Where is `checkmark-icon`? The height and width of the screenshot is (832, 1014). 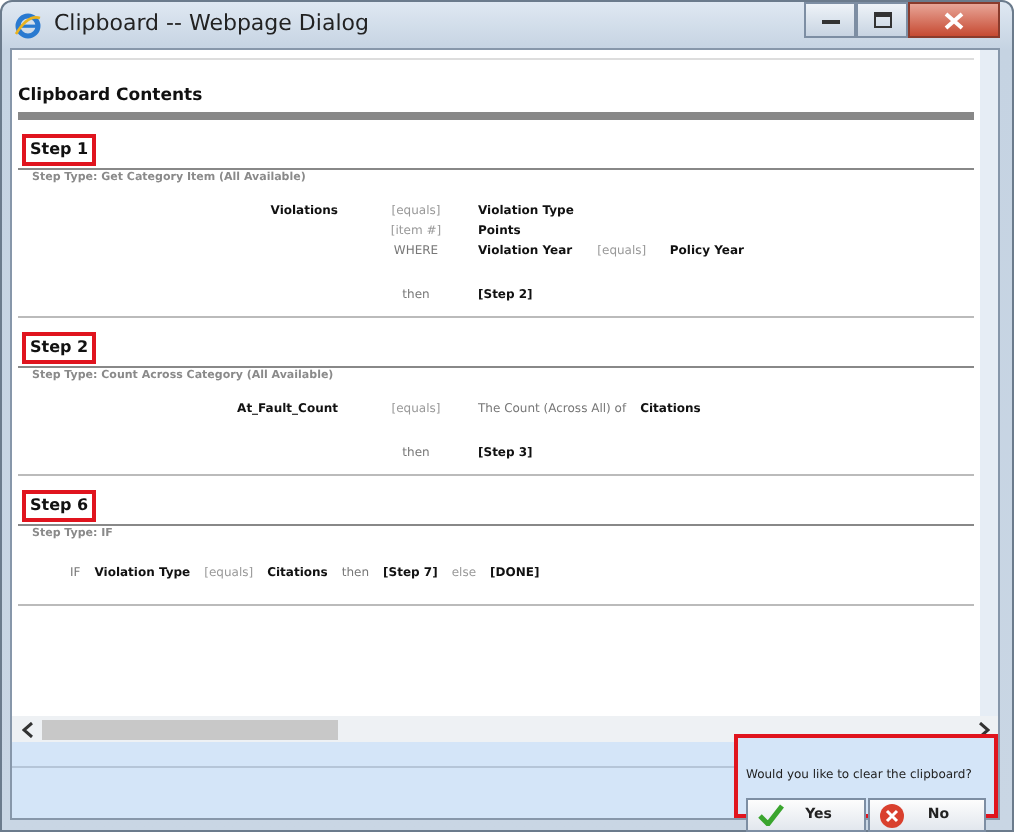 checkmark-icon is located at coordinates (771, 815).